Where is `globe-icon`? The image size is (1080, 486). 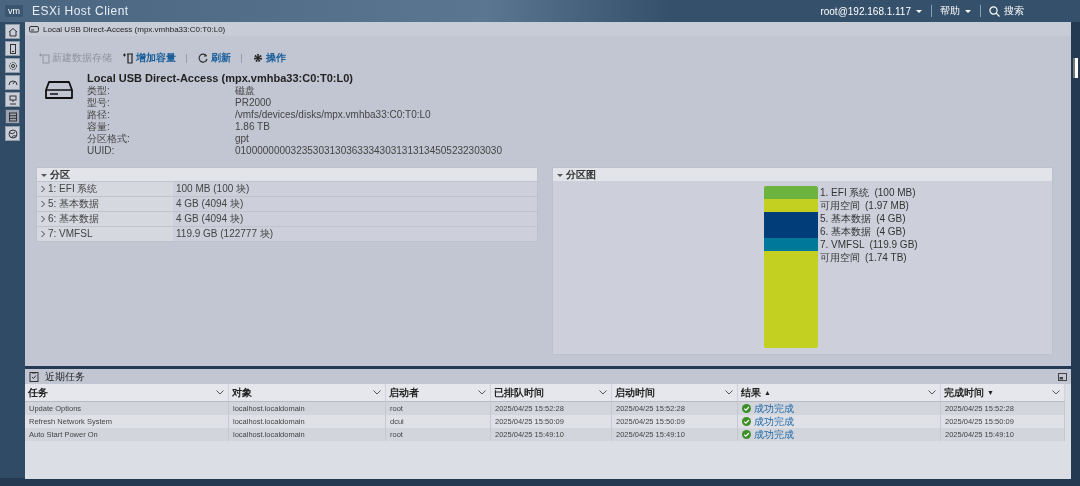
globe-icon is located at coordinates (12, 133).